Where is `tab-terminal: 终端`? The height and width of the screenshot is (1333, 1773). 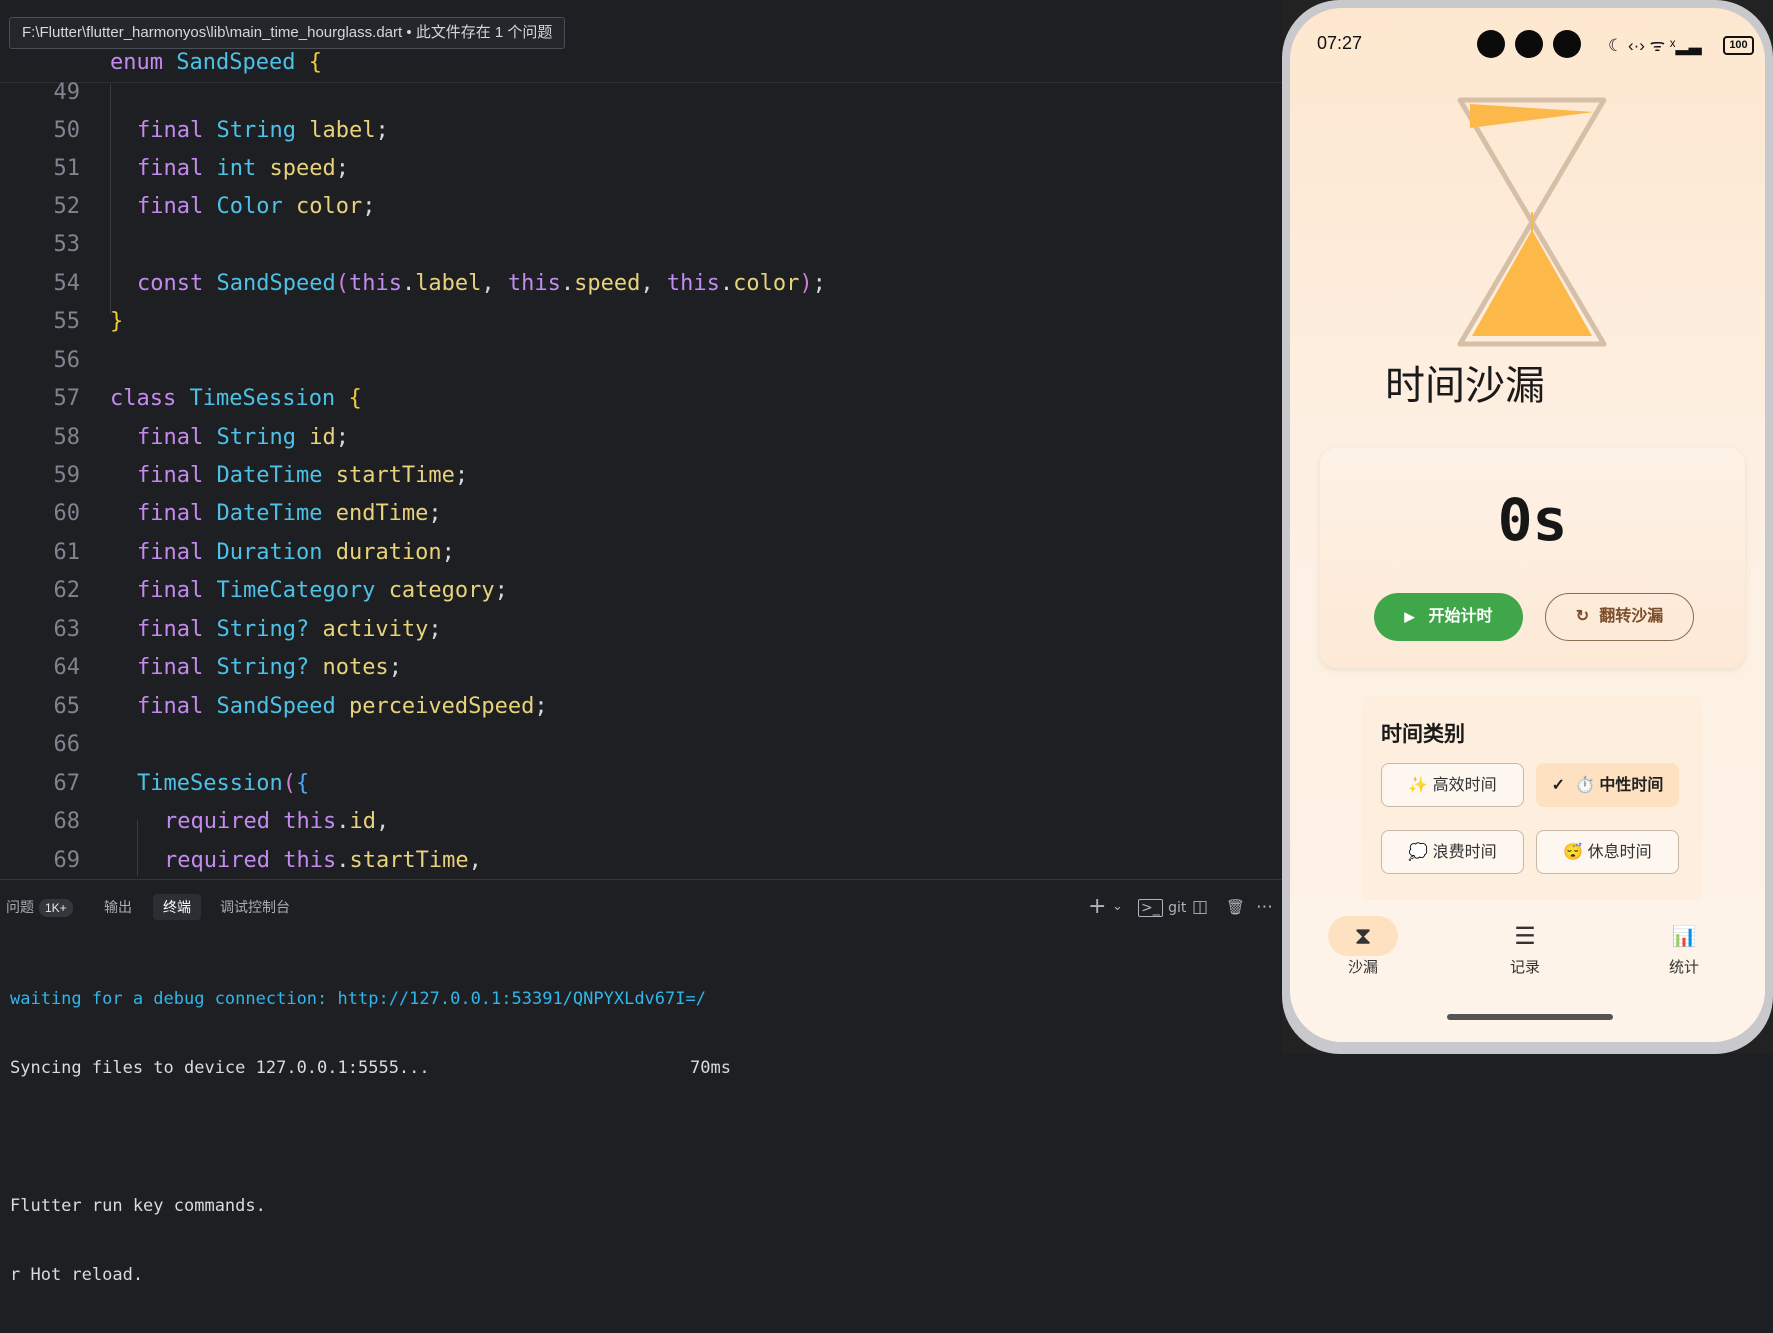
tab-terminal: 终端 is located at coordinates (177, 907).